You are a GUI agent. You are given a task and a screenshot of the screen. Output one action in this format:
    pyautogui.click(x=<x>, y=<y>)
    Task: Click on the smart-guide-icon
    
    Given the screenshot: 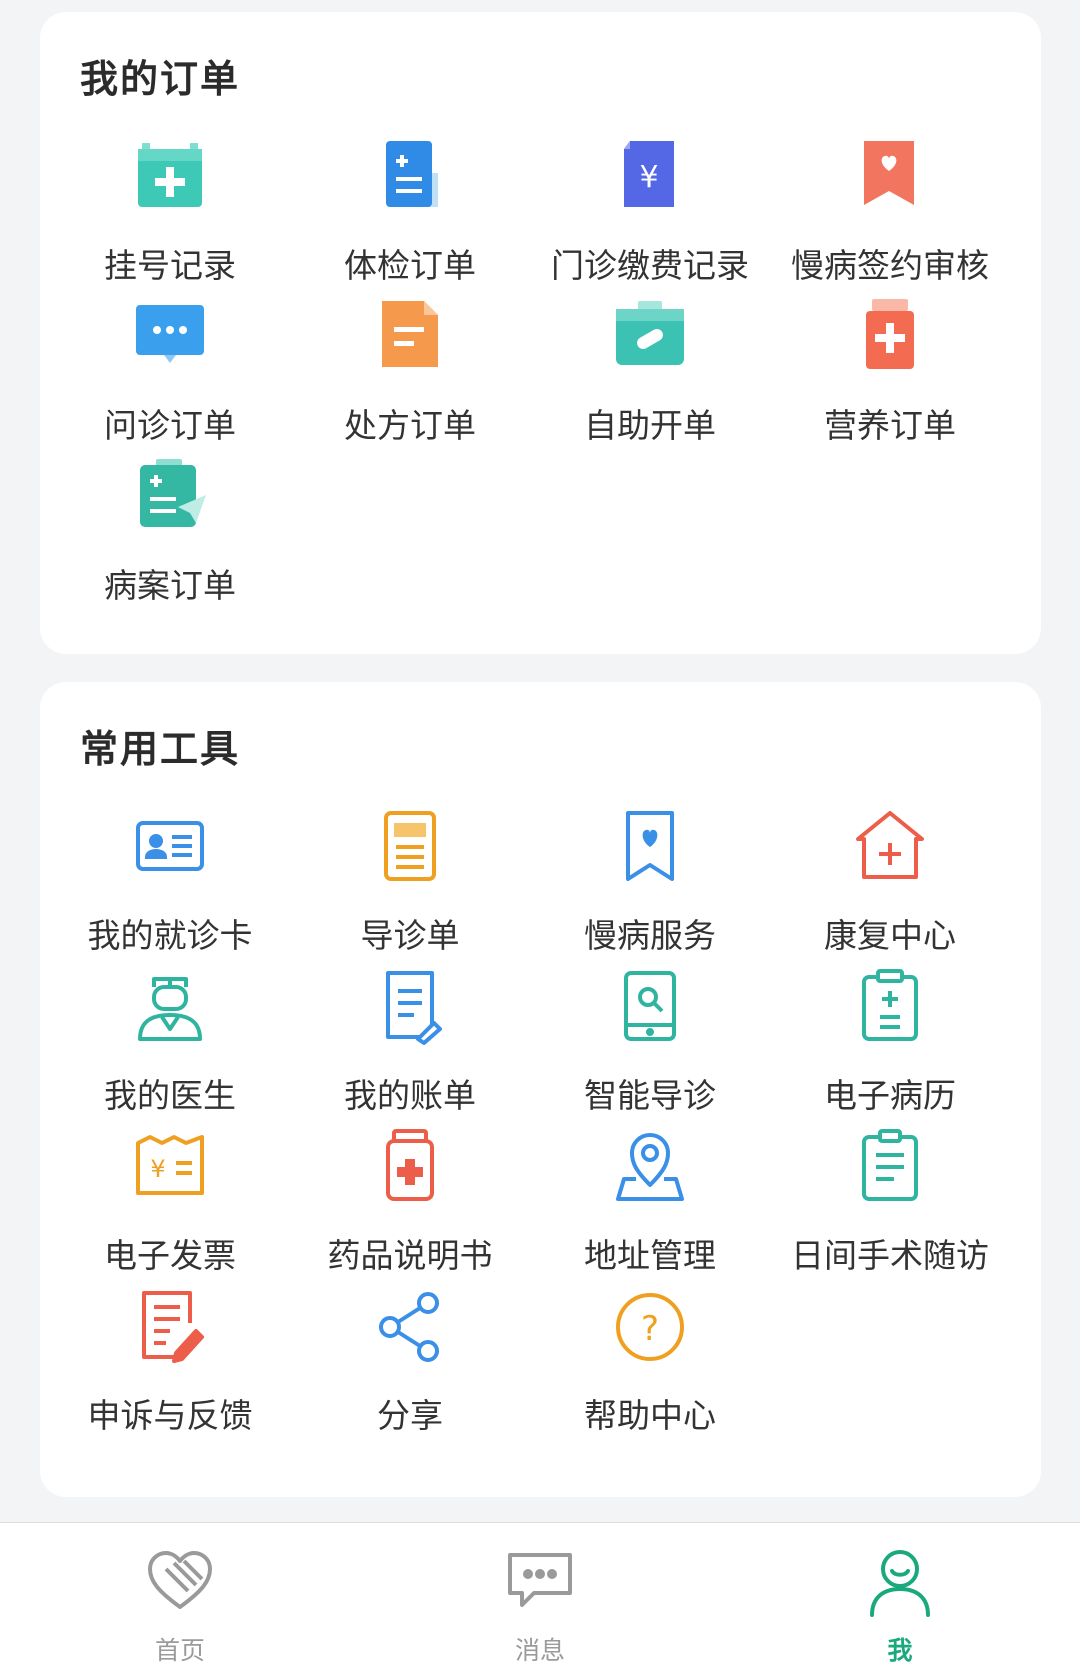 What is the action you would take?
    pyautogui.click(x=650, y=1007)
    